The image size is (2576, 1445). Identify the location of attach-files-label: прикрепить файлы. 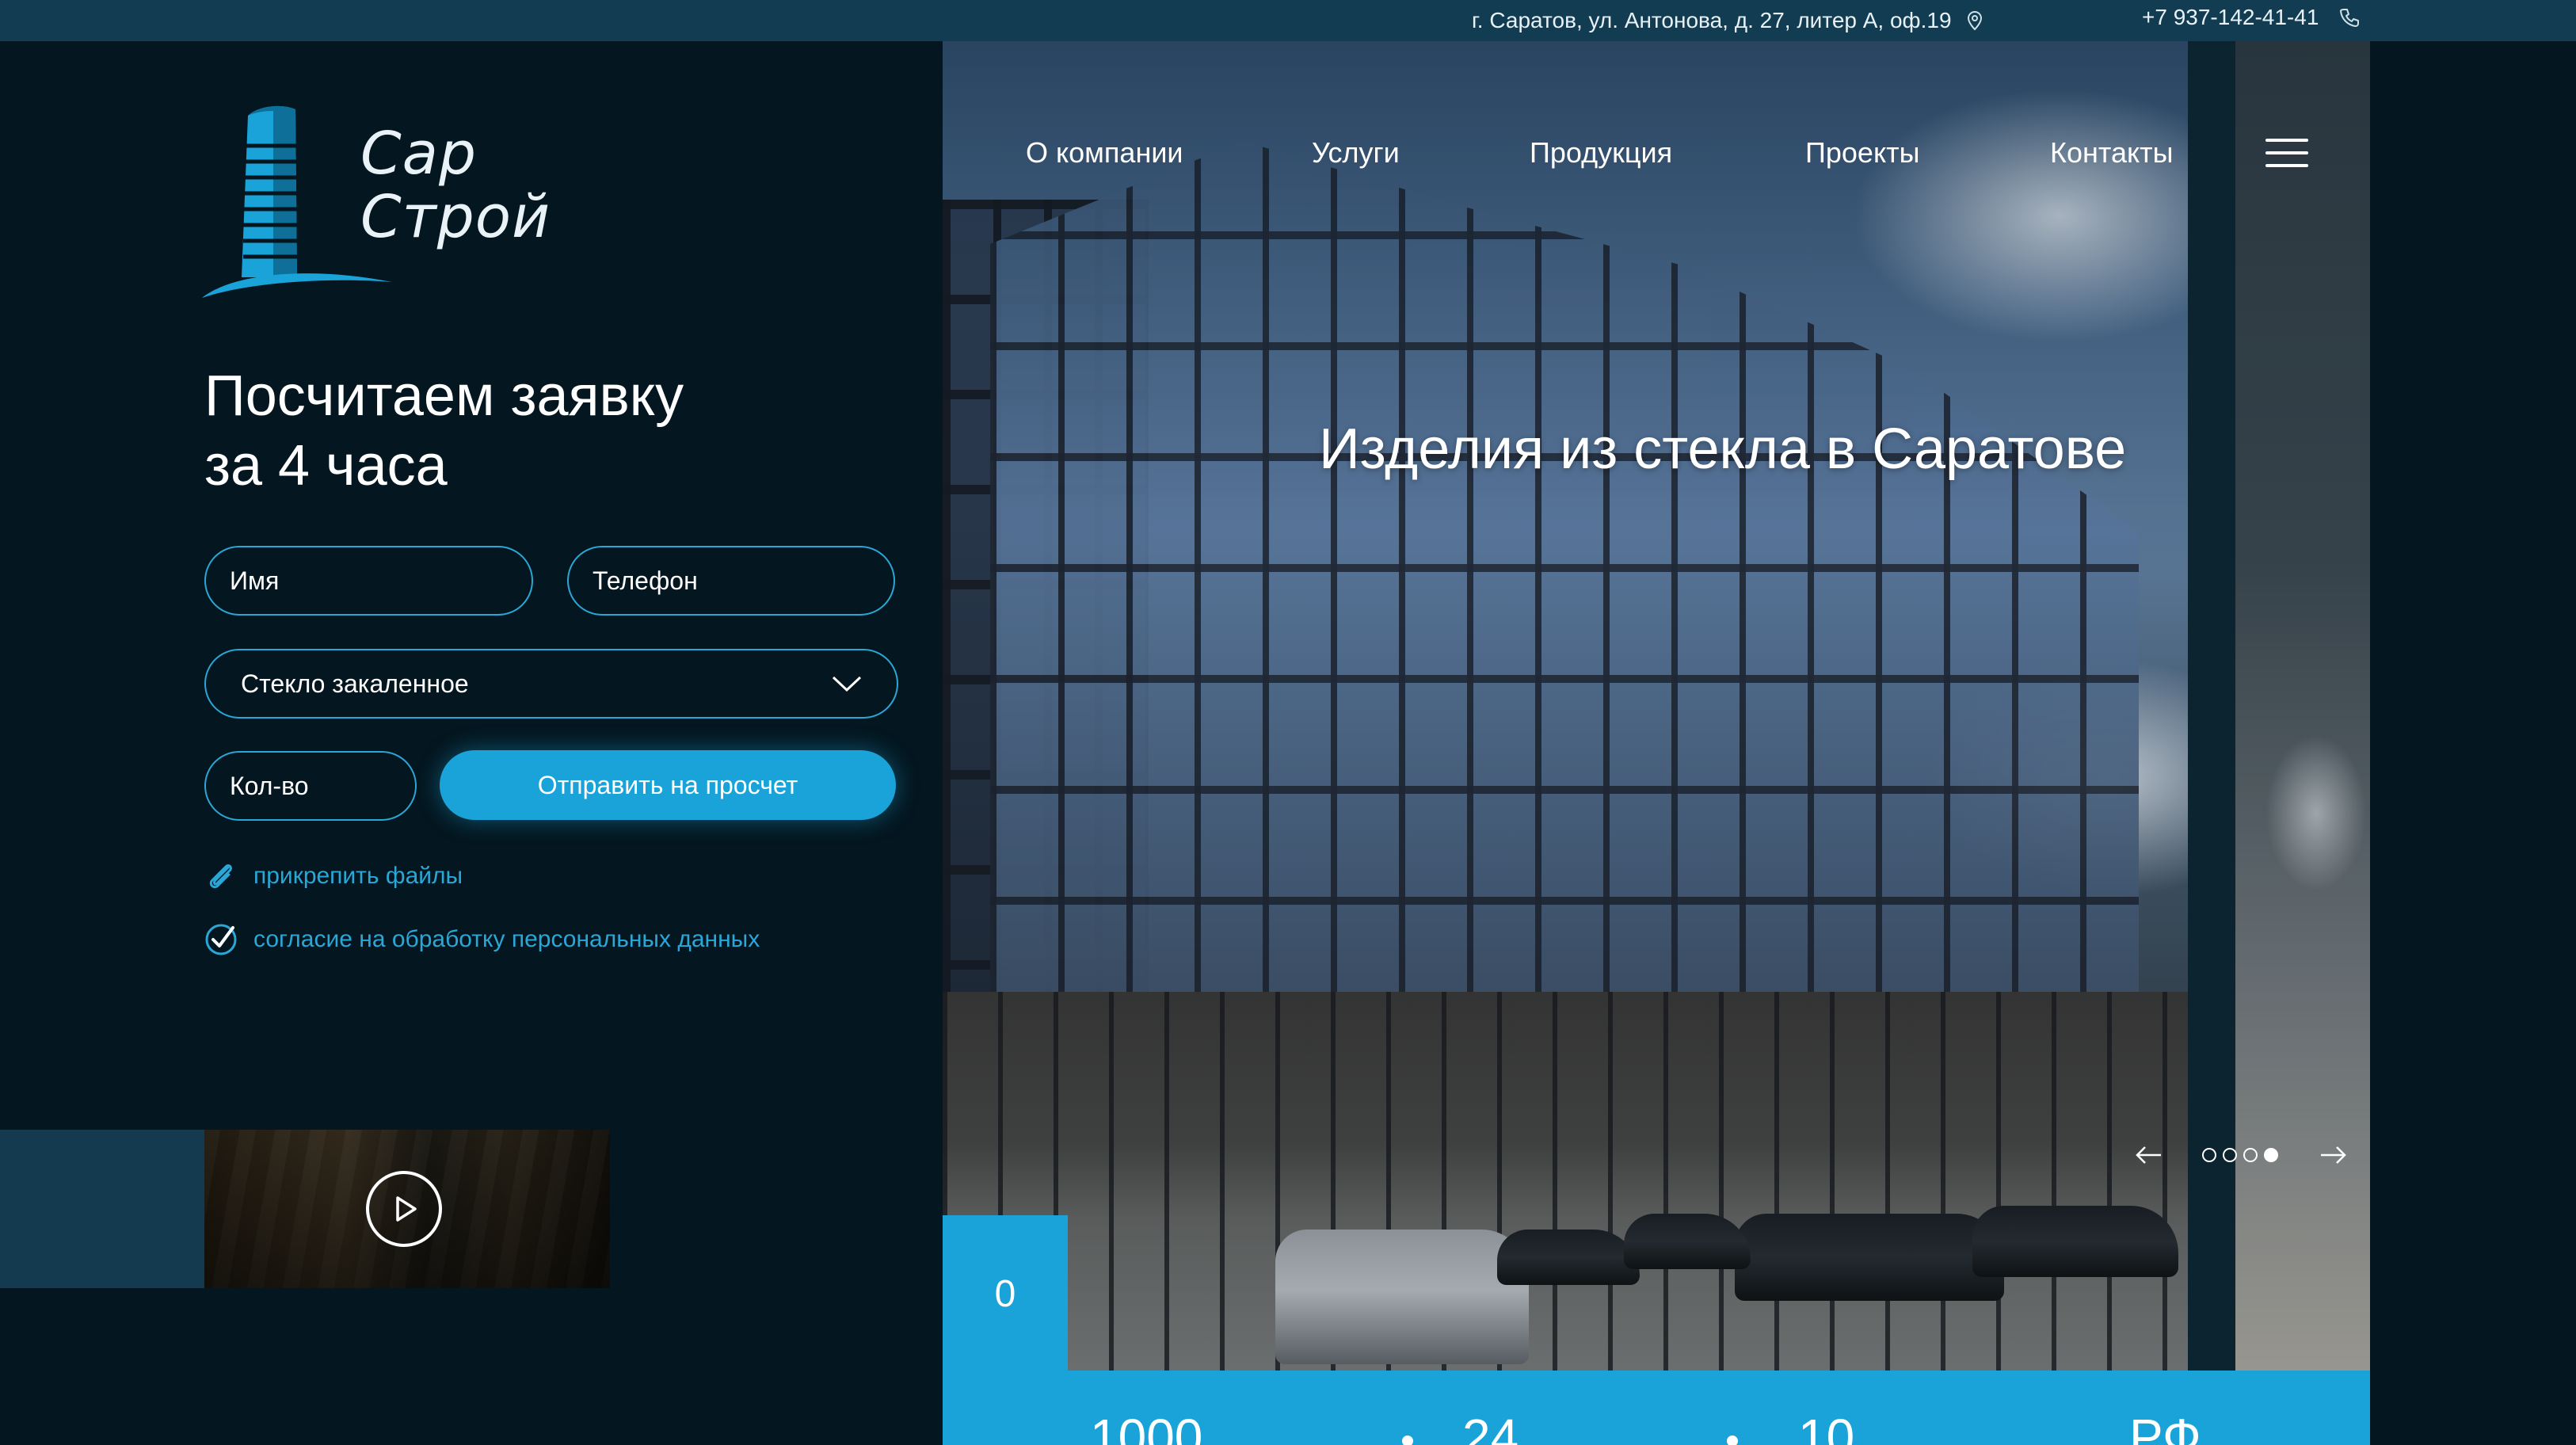
(358, 876).